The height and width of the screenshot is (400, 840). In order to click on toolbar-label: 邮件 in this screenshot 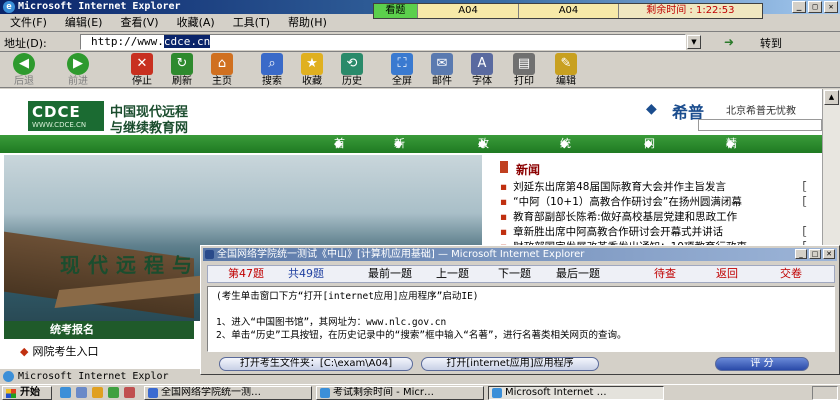, I will do `click(442, 81)`.